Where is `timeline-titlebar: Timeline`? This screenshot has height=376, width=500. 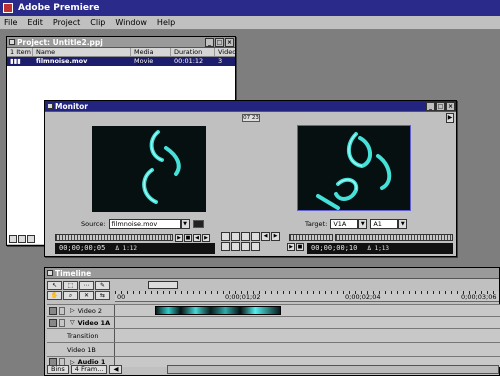
timeline-titlebar: Timeline is located at coordinates (272, 273).